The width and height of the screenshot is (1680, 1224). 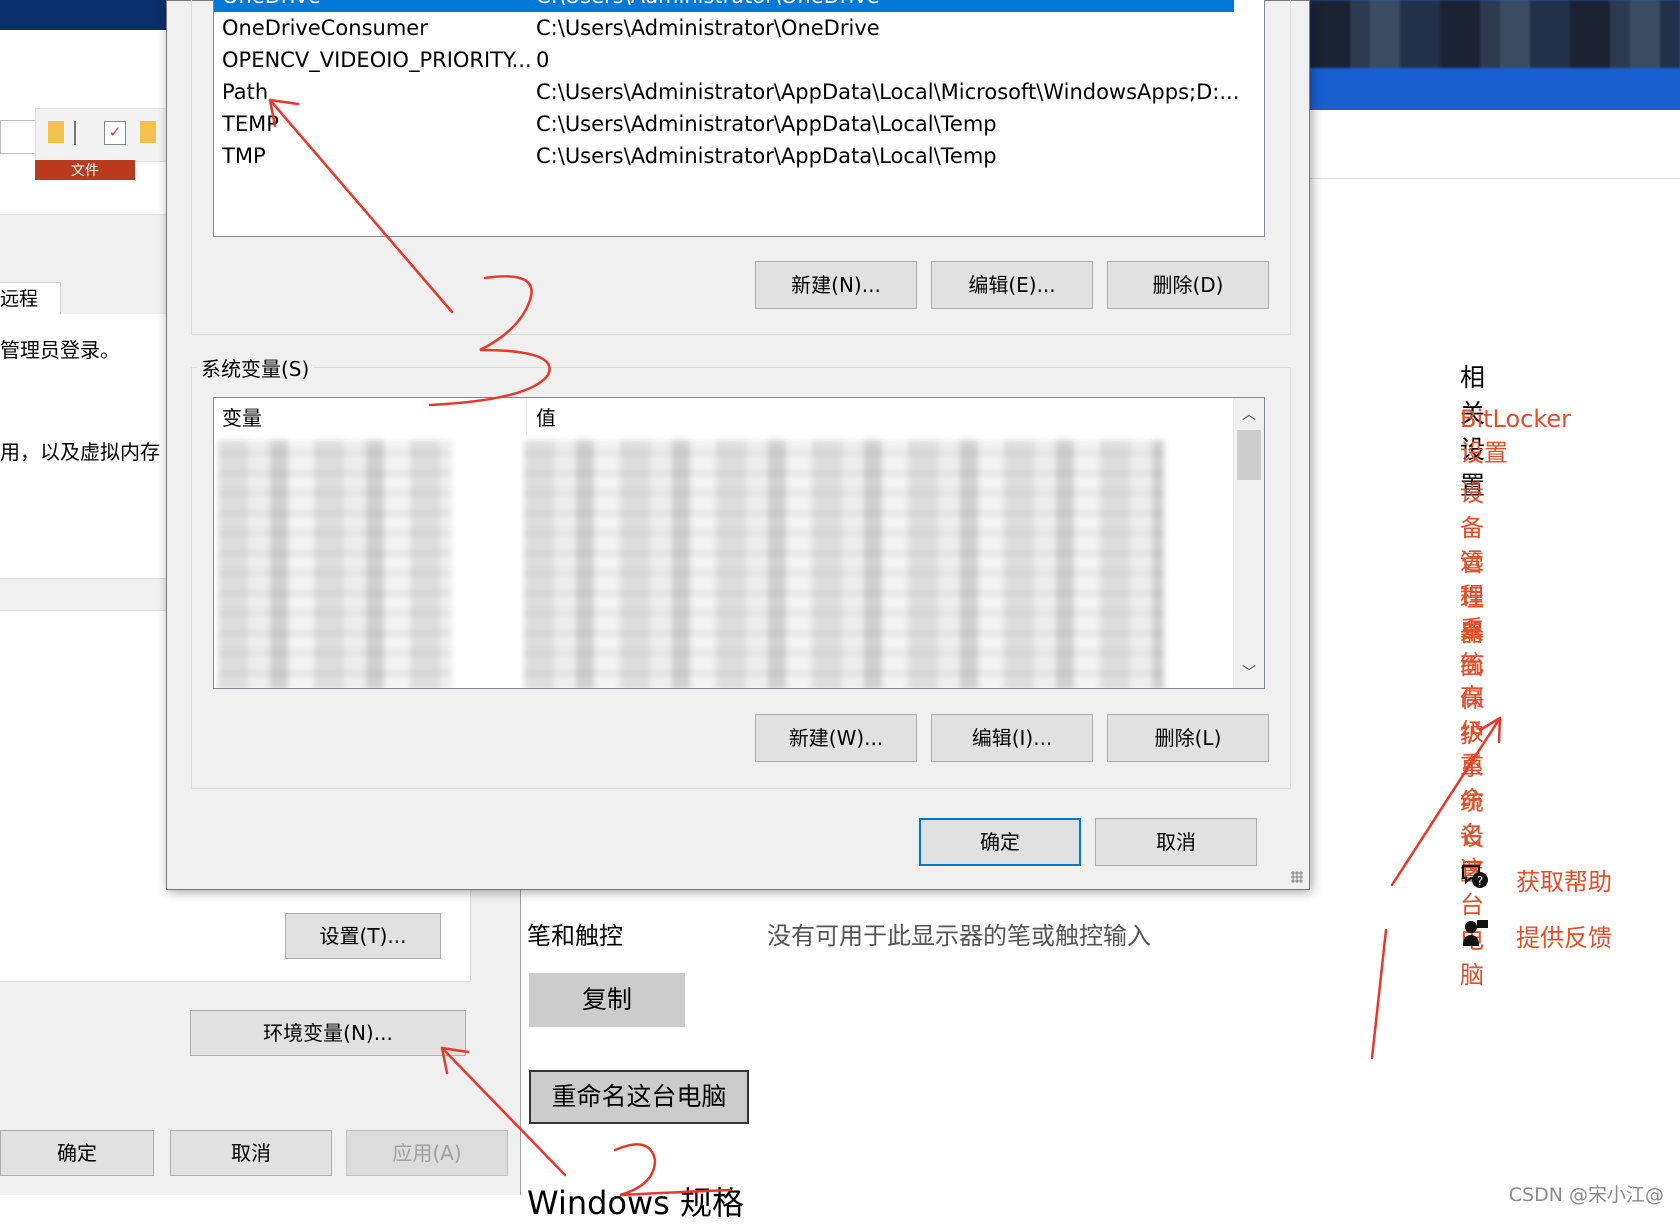 What do you see at coordinates (575, 936) in the screenshot?
I see `pen-touch-label: 笔和触控` at bounding box center [575, 936].